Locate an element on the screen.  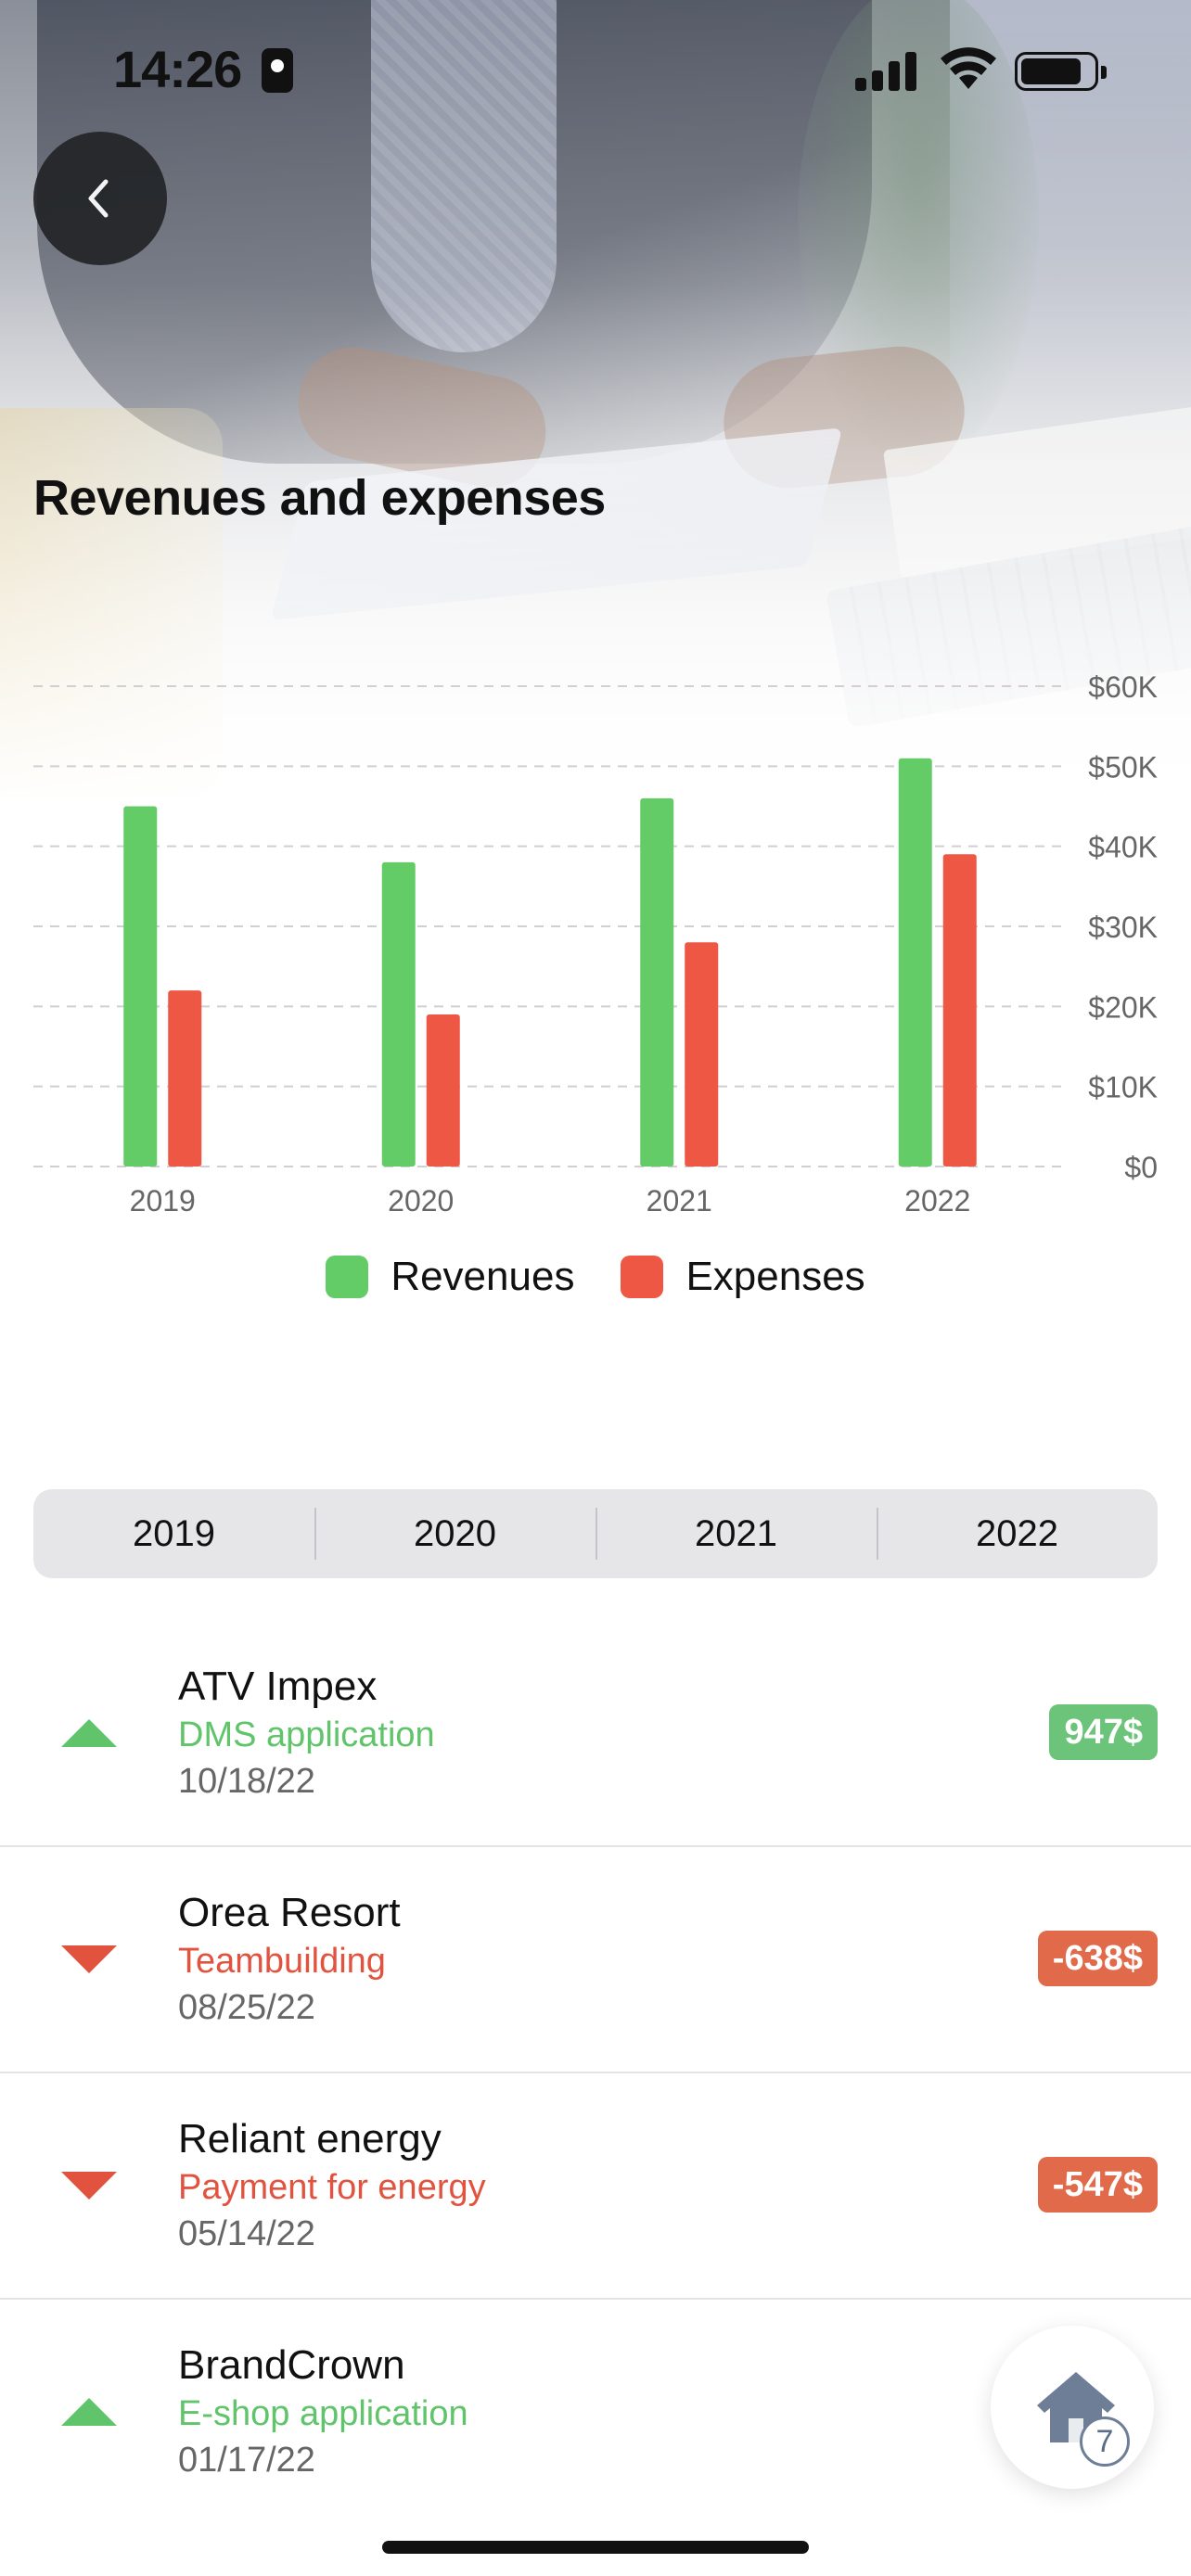
y-tick-label: $10K is located at coordinates (1123, 1087).